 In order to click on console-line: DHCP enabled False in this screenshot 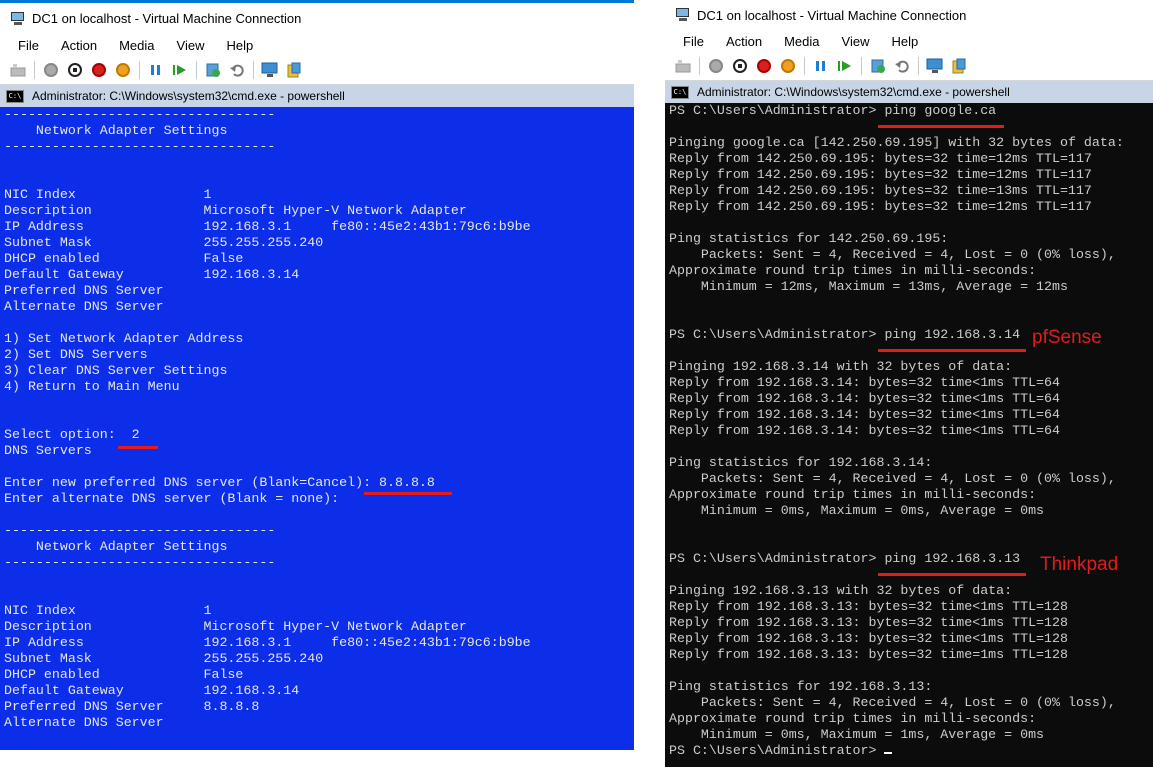, I will do `click(124, 258)`.